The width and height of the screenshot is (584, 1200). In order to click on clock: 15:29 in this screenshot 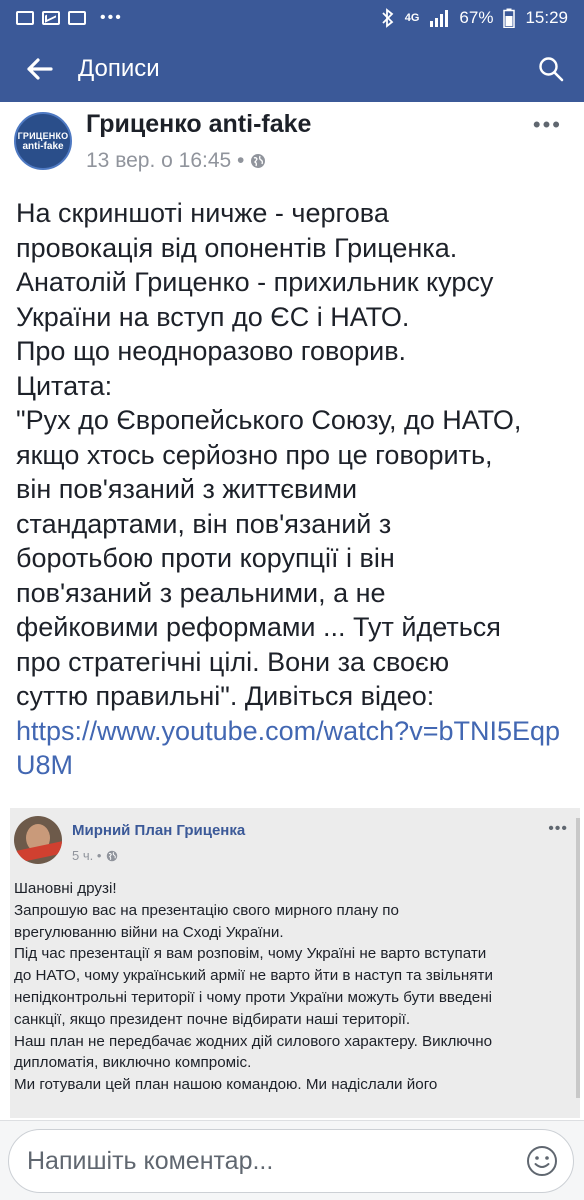, I will do `click(546, 17)`.